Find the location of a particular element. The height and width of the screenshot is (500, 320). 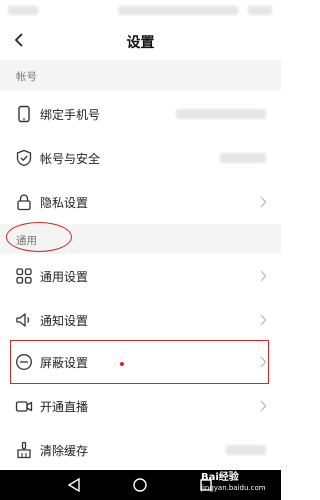

row-block-settings: 屏蔽设置 is located at coordinates (140, 362).